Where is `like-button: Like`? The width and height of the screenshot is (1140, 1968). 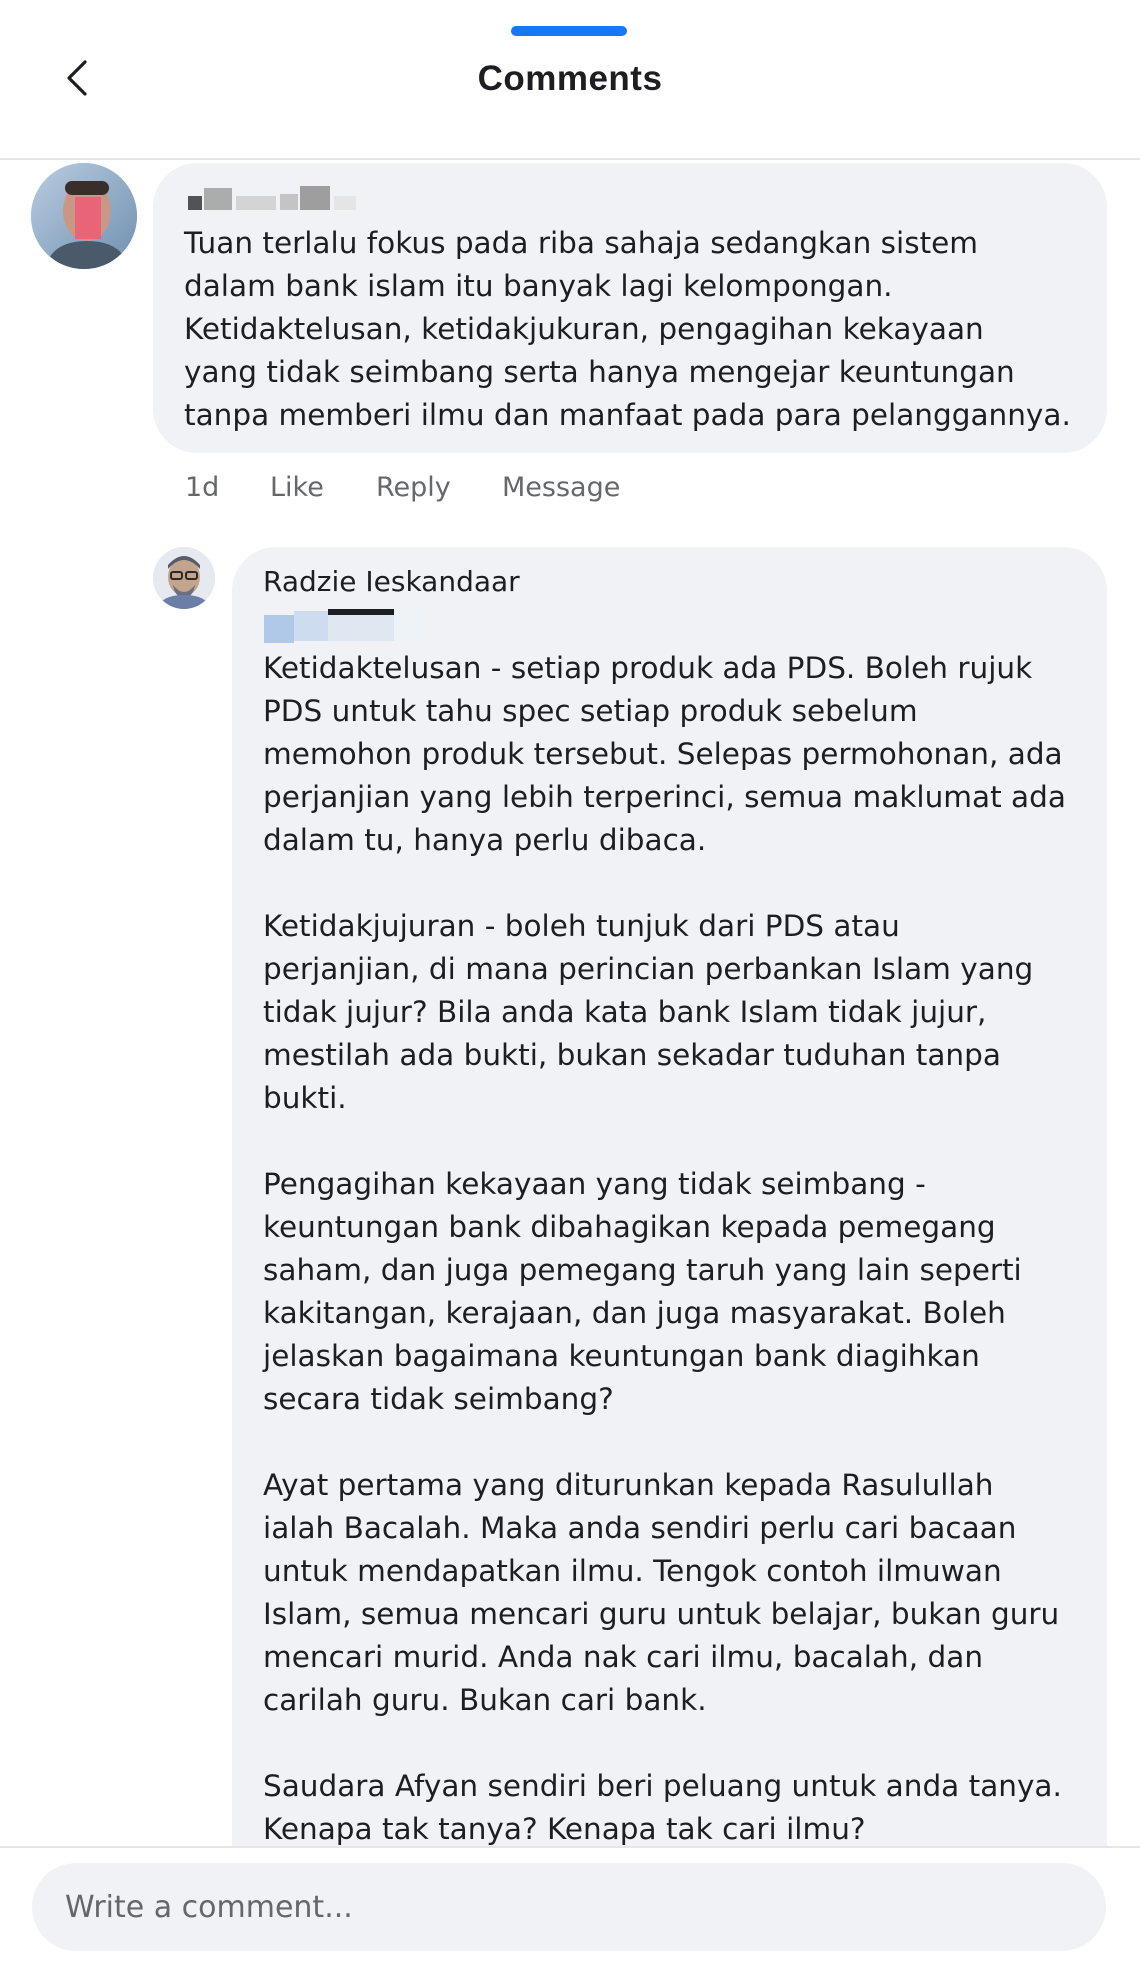 like-button: Like is located at coordinates (323, 487).